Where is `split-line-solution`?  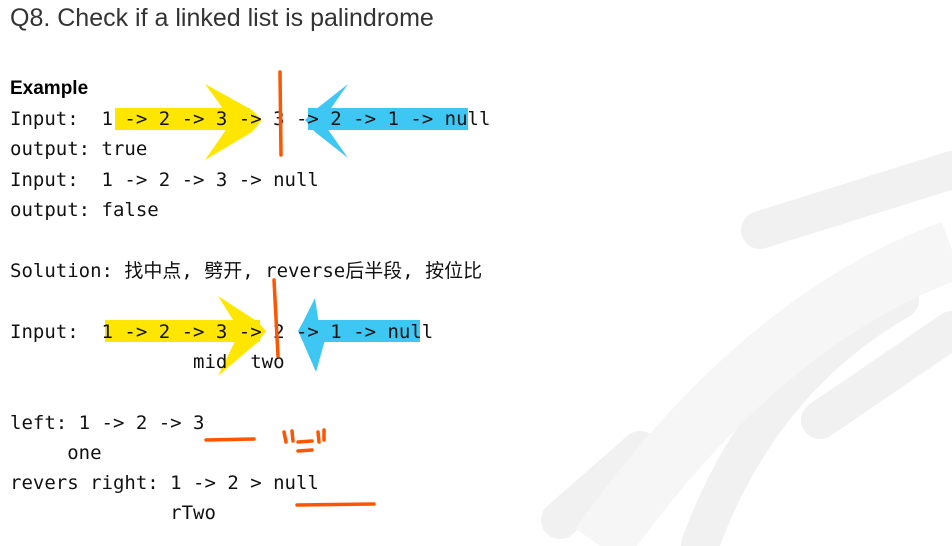
split-line-solution is located at coordinates (276, 318).